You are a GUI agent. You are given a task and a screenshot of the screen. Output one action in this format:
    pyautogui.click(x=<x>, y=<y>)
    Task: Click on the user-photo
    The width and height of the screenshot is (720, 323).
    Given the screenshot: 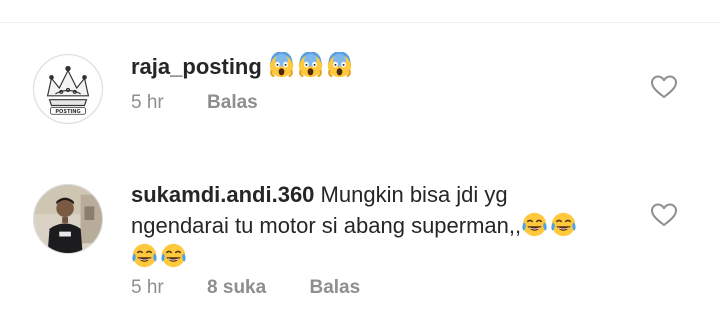 What is the action you would take?
    pyautogui.click(x=68, y=219)
    